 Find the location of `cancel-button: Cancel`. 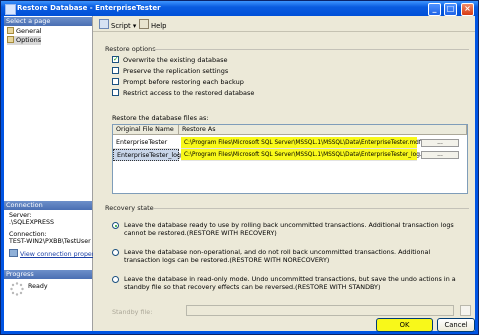

cancel-button: Cancel is located at coordinates (456, 325).